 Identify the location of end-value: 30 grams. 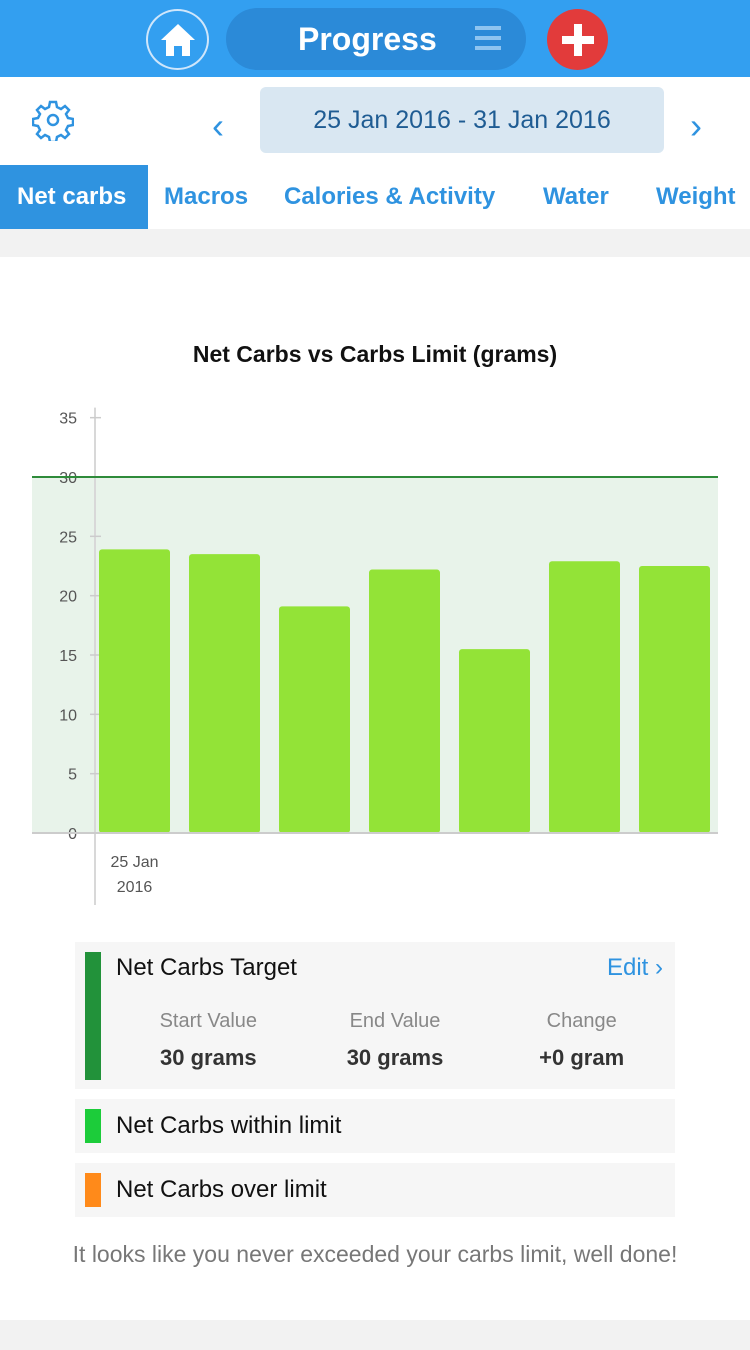
(395, 1057).